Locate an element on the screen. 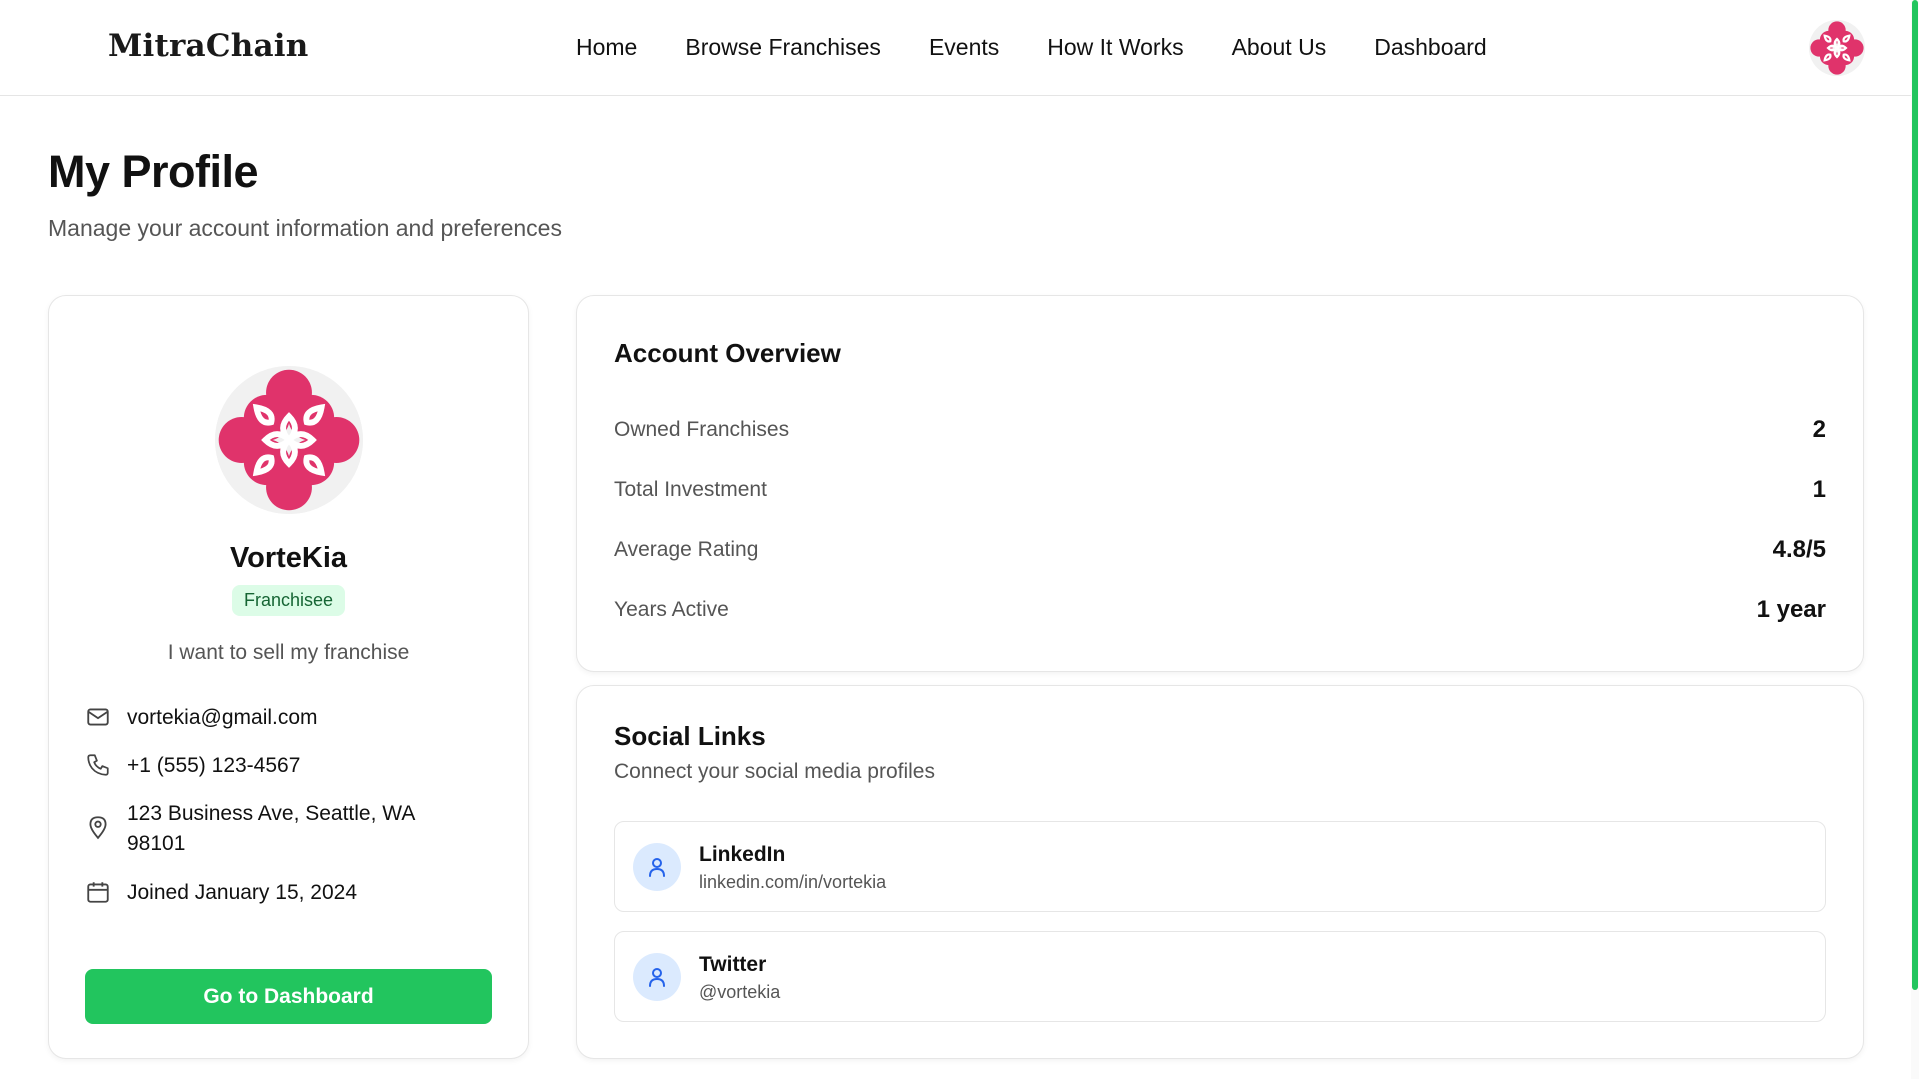 This screenshot has height=1079, width=1919. phone-value: +1 (555) 123-4567 is located at coordinates (214, 765).